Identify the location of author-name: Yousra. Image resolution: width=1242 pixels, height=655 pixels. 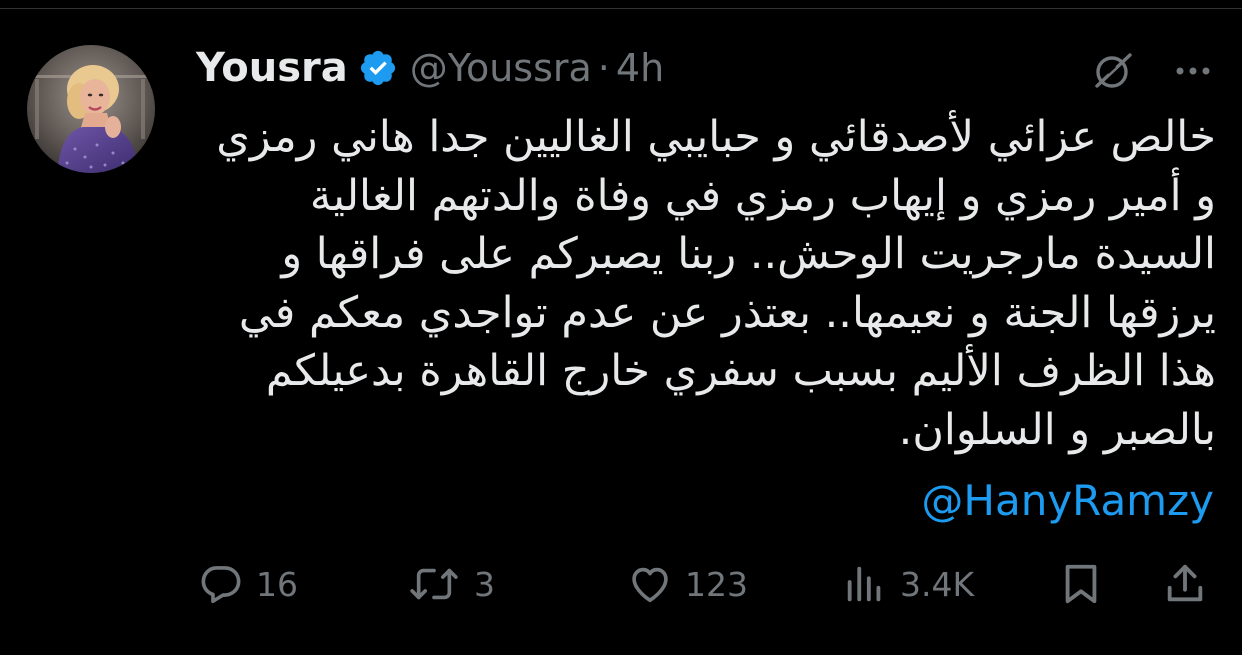
(272, 68).